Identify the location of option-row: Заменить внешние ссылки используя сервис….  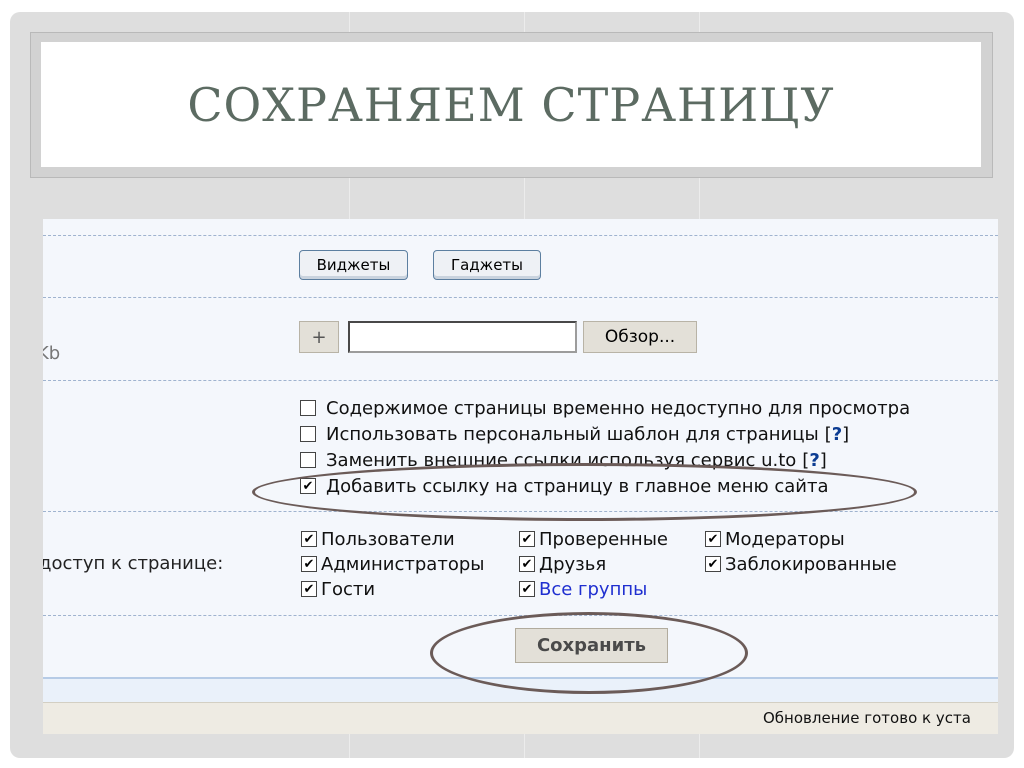
(563, 460).